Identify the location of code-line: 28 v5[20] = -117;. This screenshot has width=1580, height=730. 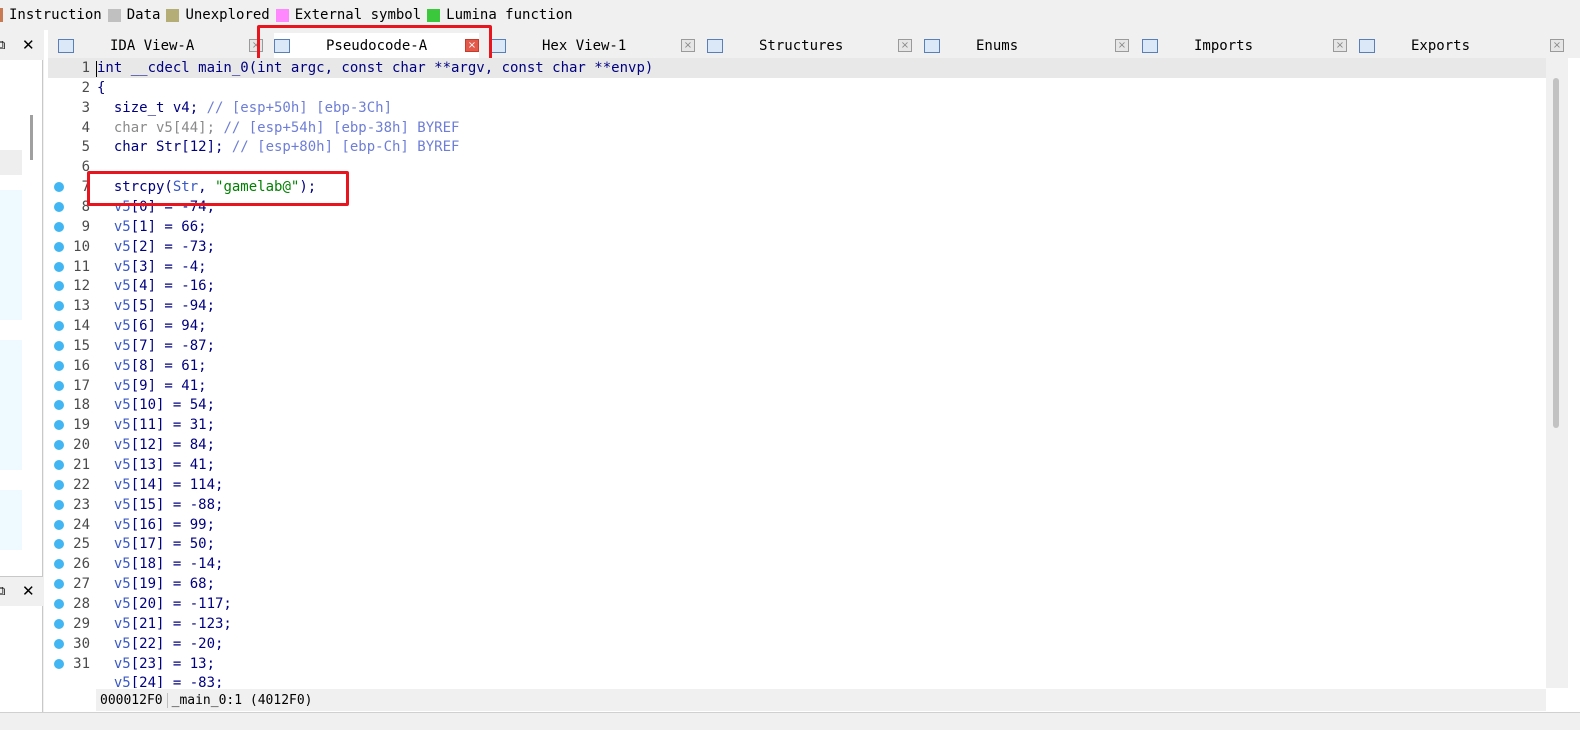
(797, 604).